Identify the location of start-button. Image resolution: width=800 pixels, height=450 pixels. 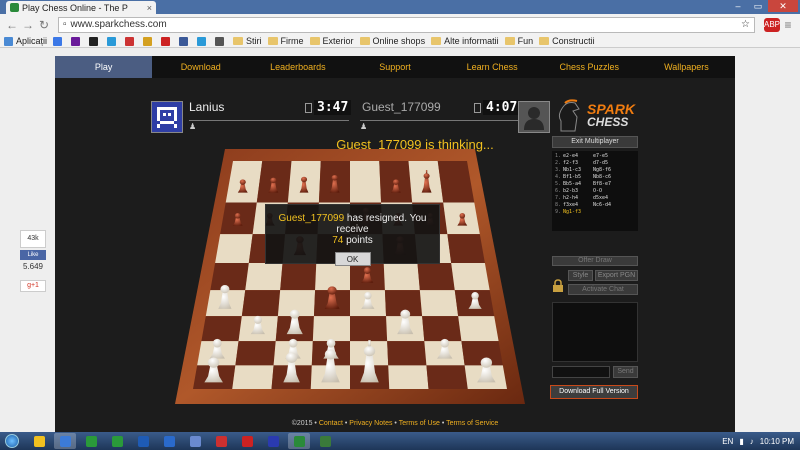
(12, 441).